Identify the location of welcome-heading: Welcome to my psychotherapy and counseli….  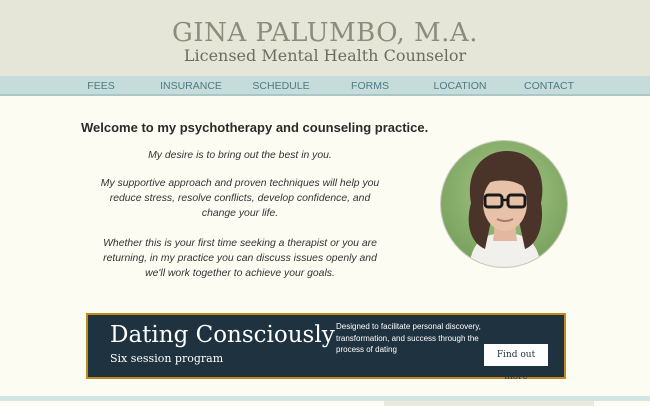
(255, 127).